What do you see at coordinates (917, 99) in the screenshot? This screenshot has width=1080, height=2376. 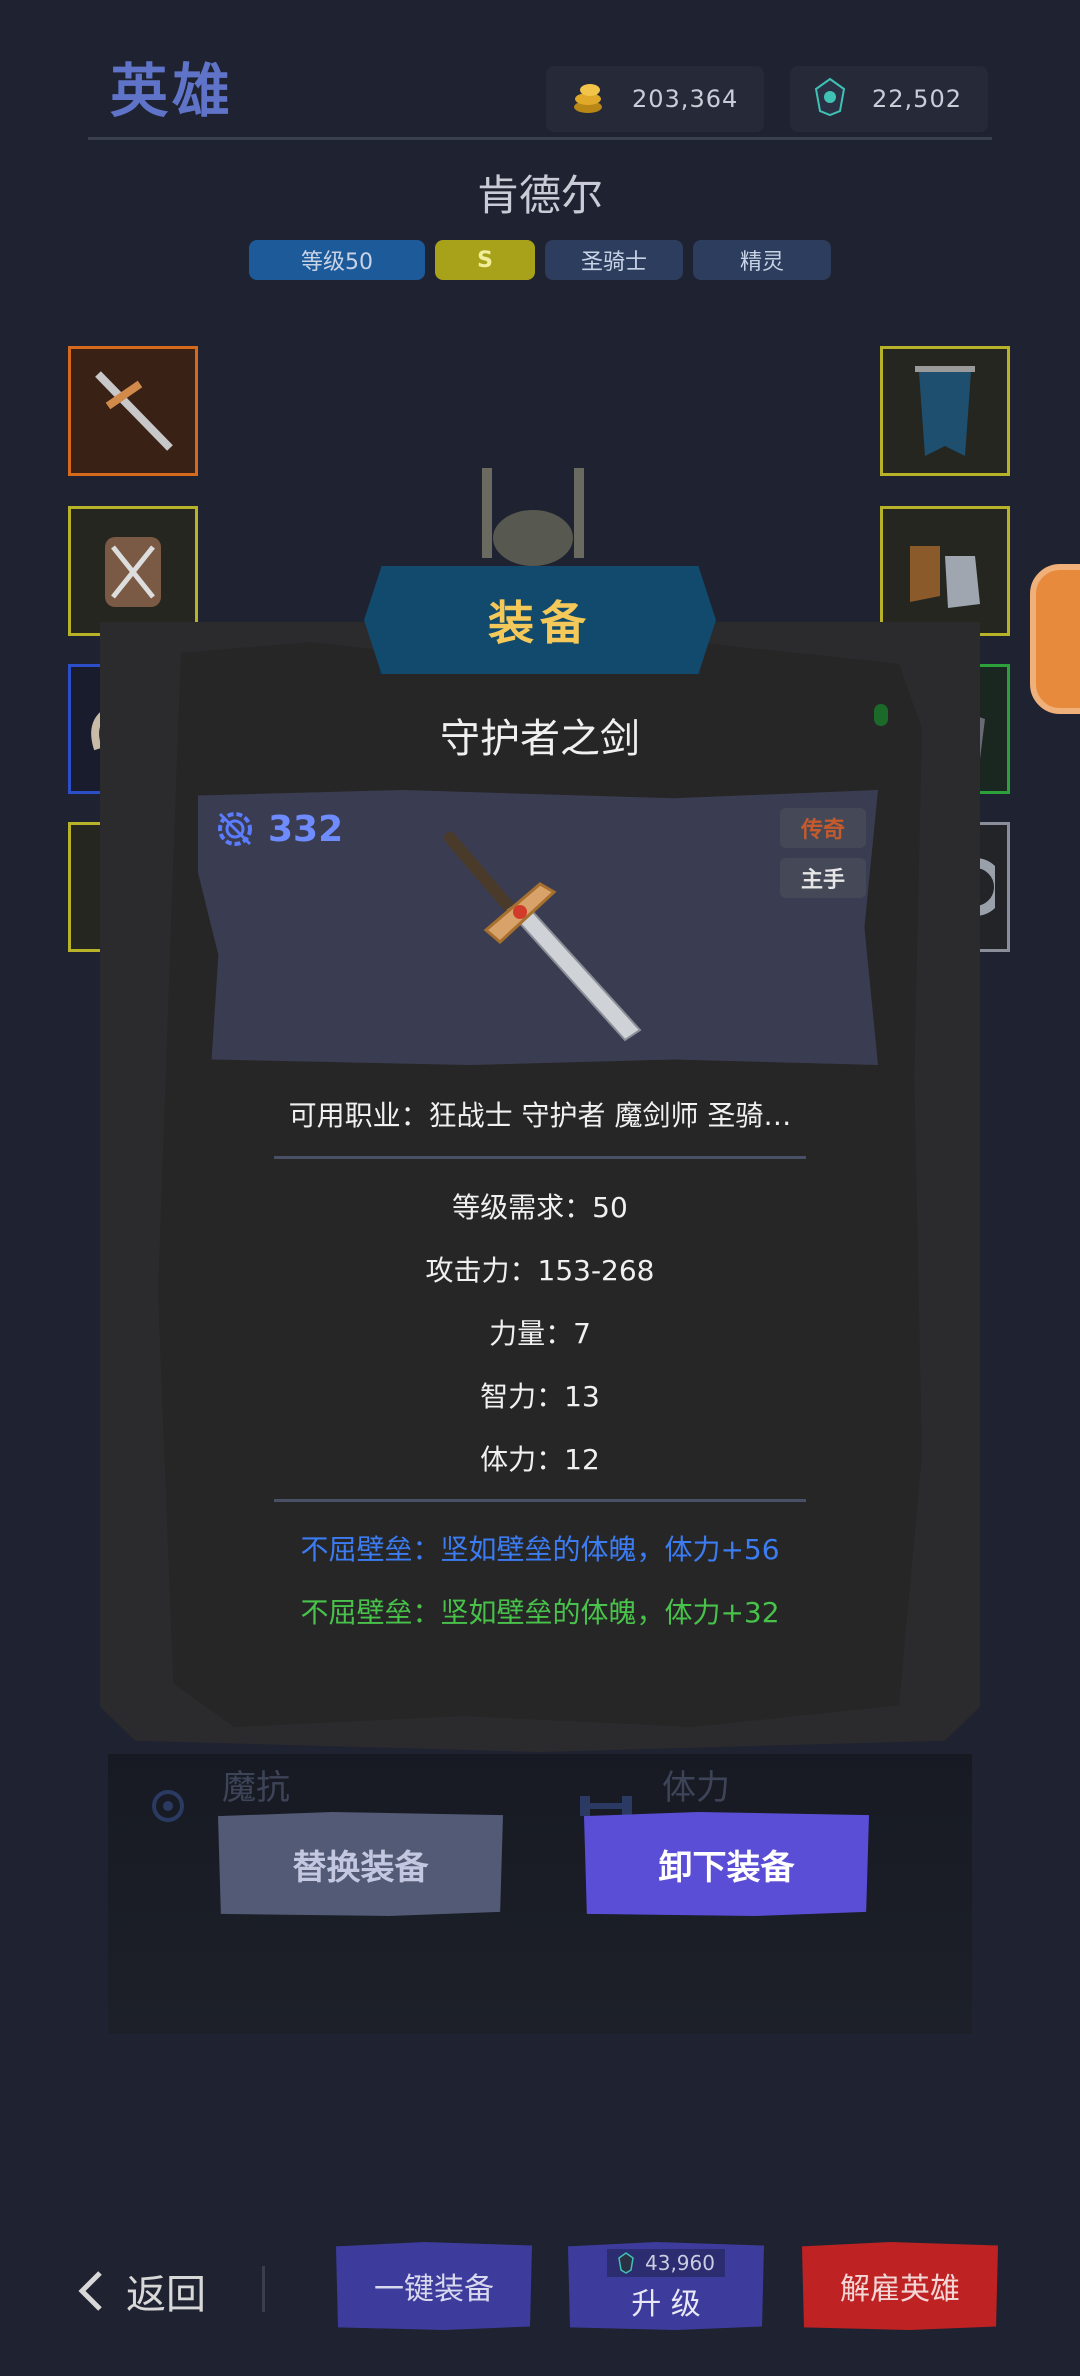 I see `gem-amount: 22,502` at bounding box center [917, 99].